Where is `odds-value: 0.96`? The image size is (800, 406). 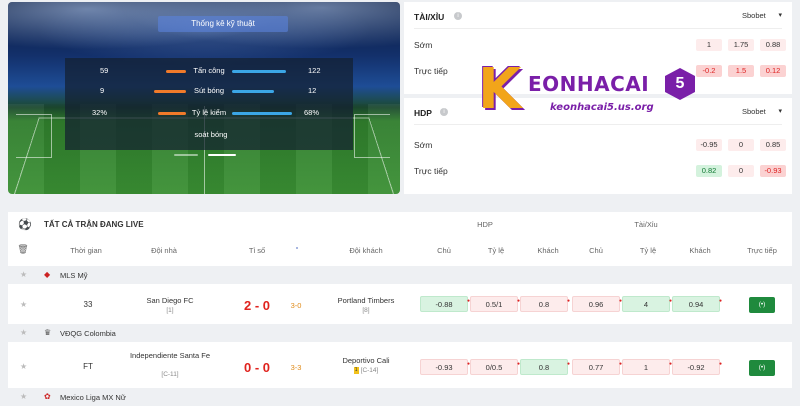
odds-value: 0.96 is located at coordinates (596, 304).